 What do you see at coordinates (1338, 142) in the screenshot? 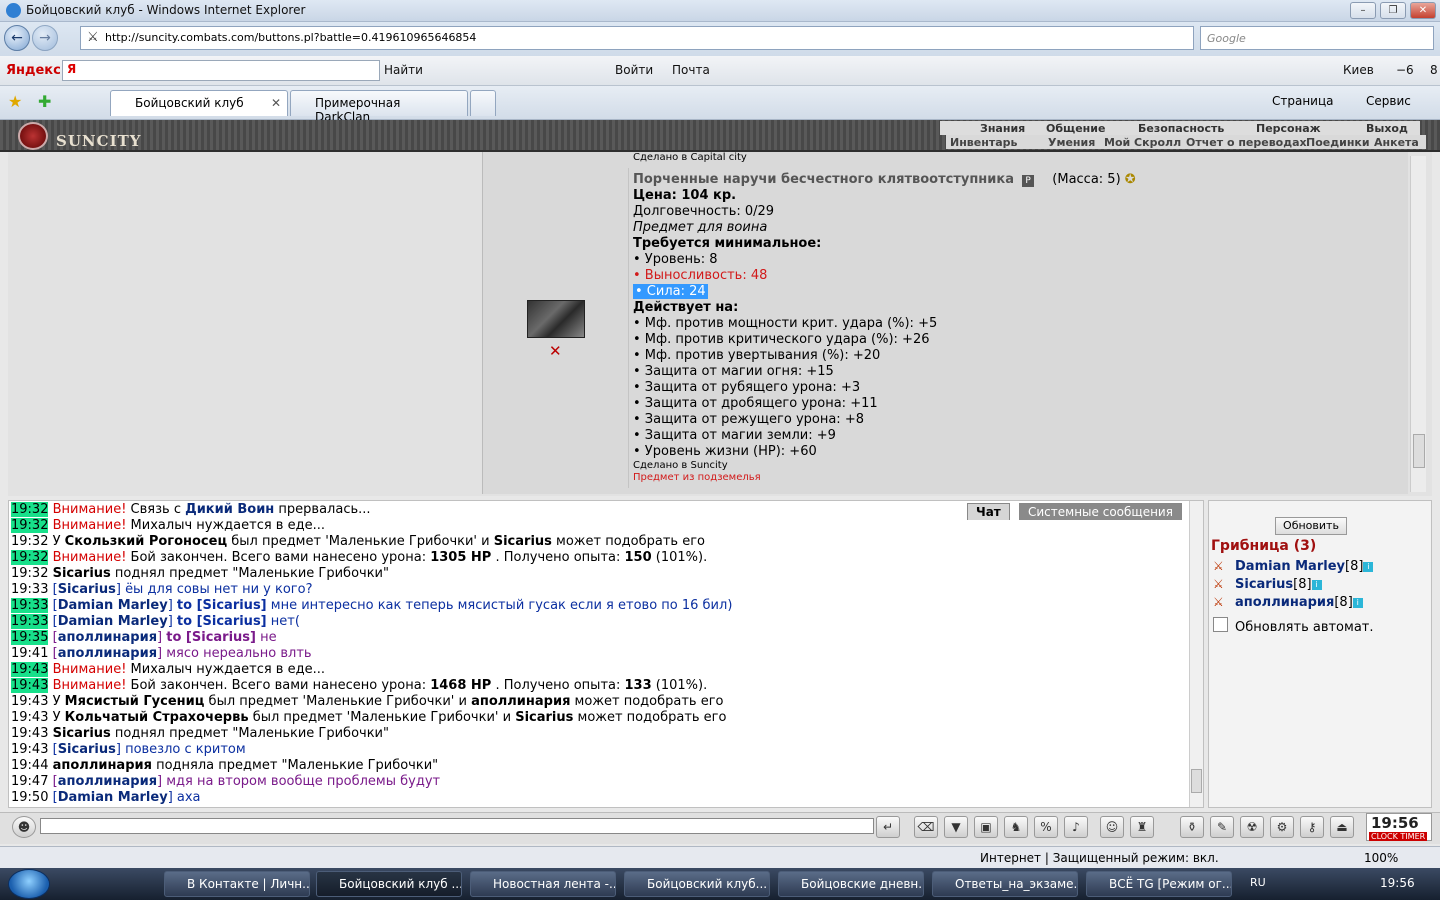
I see `menu-fights: Поединки` at bounding box center [1338, 142].